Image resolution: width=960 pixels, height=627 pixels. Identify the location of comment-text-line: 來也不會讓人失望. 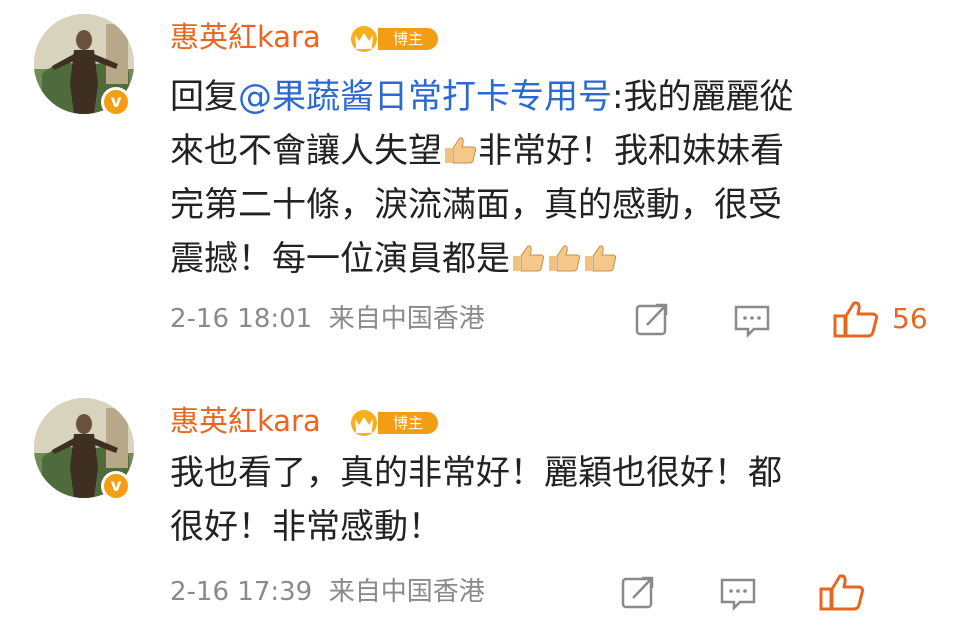
(306, 151).